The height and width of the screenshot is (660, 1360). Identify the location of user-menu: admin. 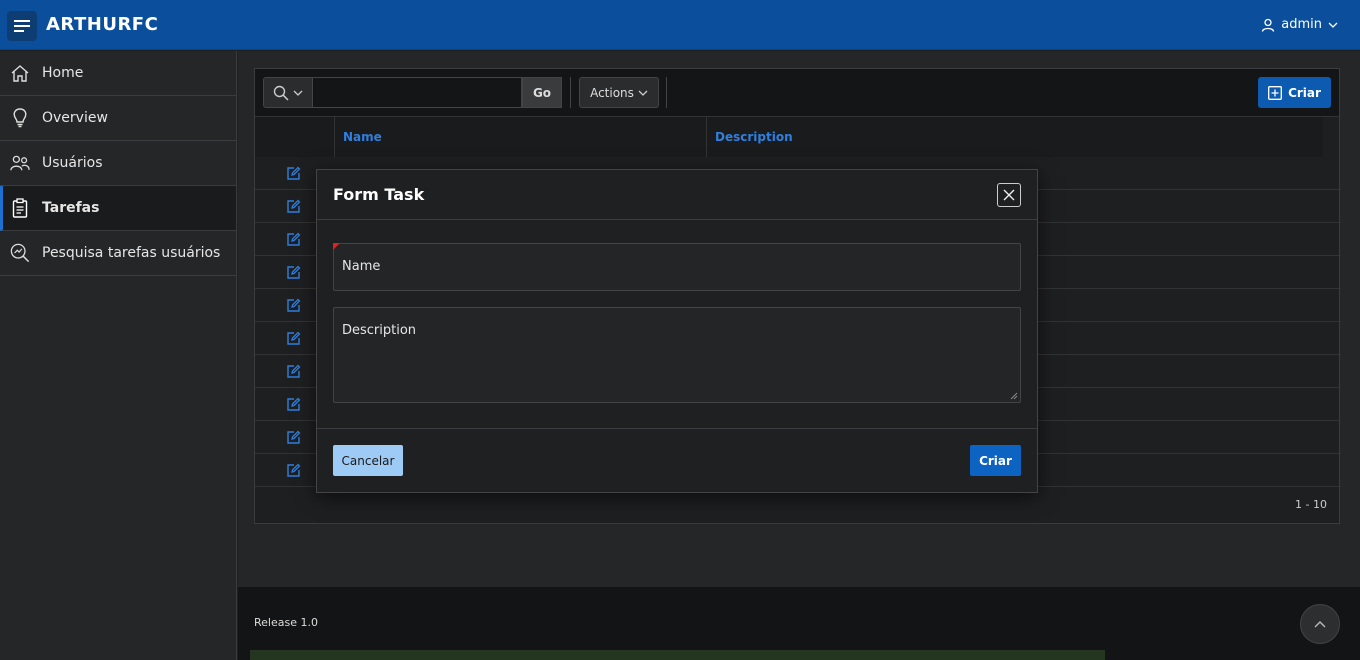
(1299, 24).